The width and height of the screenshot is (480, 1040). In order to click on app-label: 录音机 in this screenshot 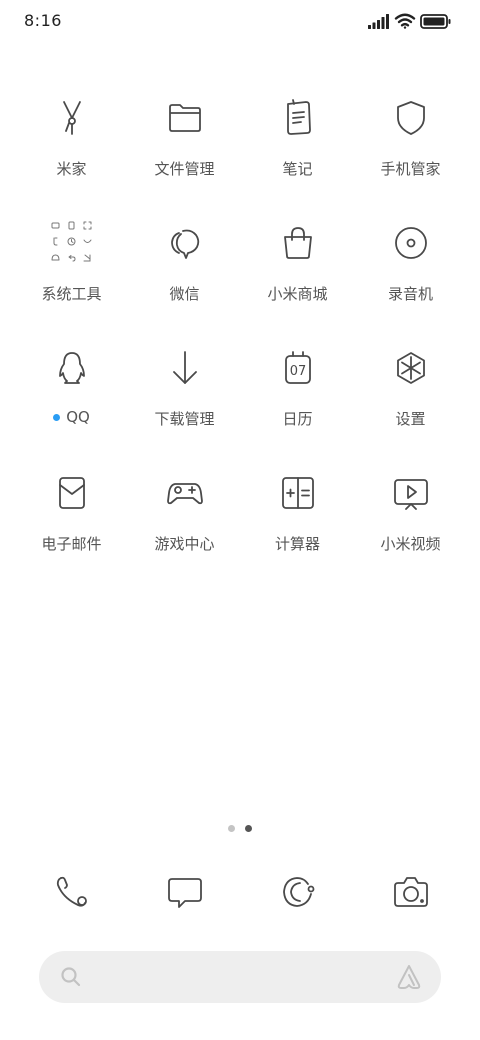, I will do `click(410, 294)`.